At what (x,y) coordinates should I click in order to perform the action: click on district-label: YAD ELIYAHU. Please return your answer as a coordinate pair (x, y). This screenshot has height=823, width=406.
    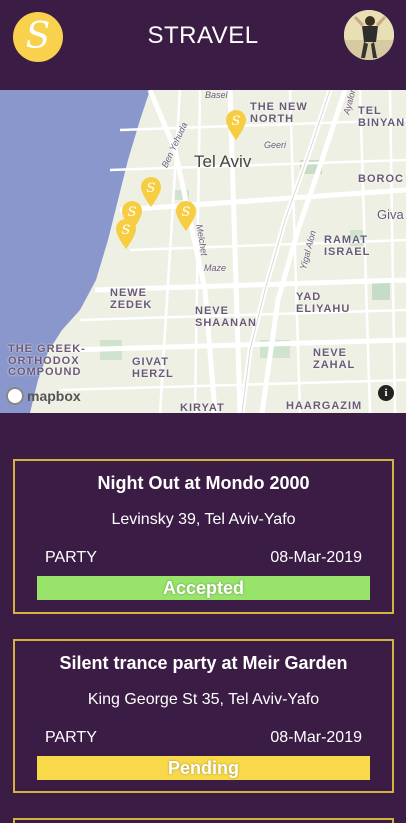
    Looking at the image, I should click on (323, 303).